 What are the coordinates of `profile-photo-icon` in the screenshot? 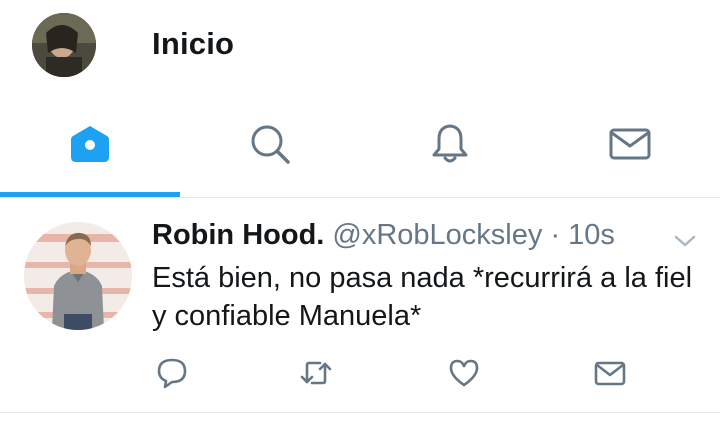 It's located at (64, 45).